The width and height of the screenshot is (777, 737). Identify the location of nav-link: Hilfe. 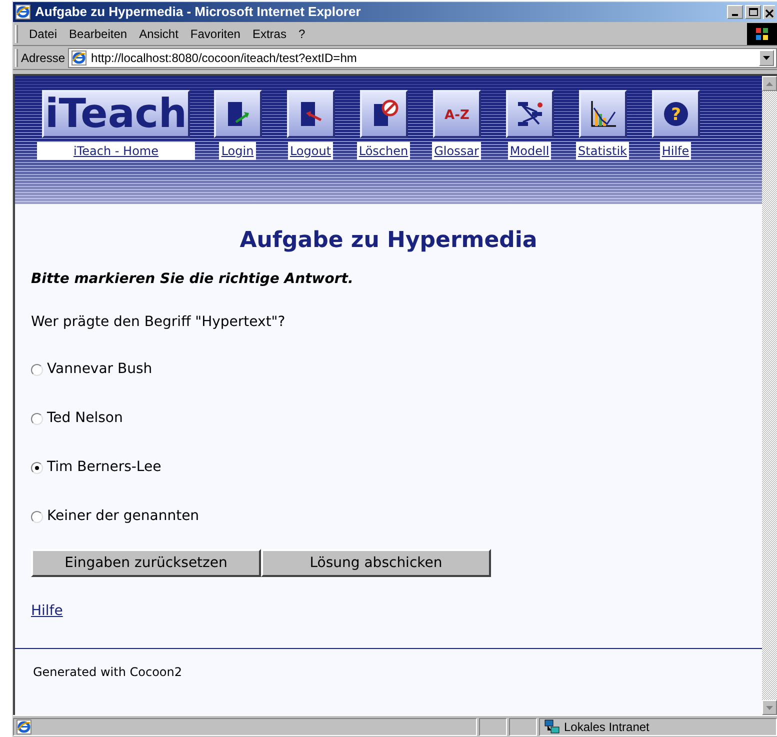
(676, 151).